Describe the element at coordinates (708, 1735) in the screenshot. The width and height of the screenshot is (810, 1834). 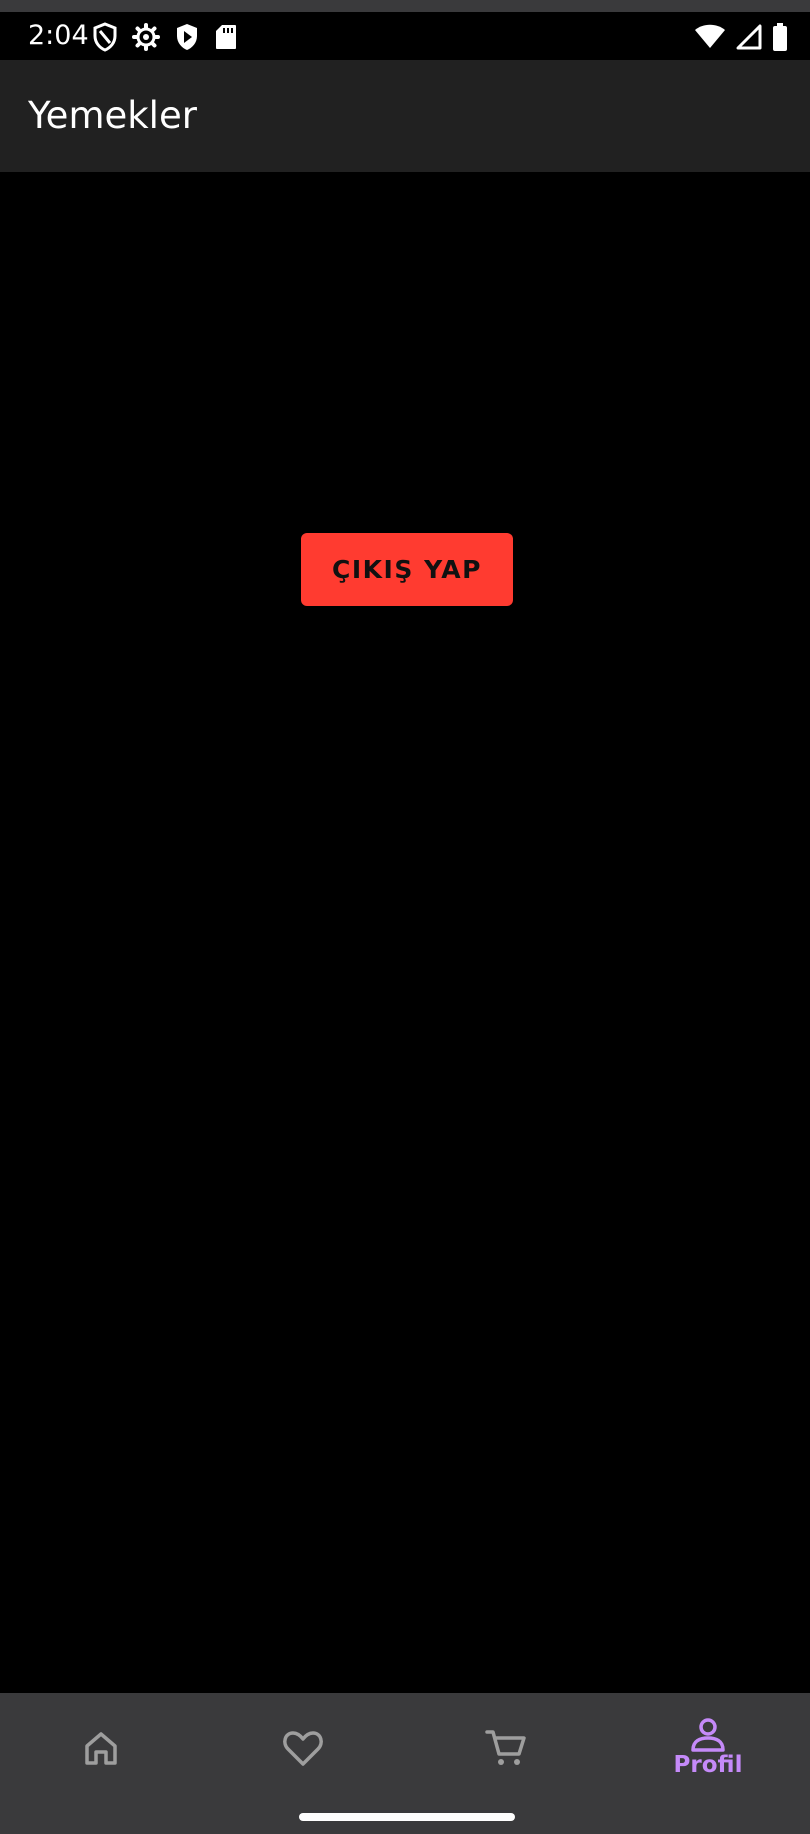
I see `person-icon` at that location.